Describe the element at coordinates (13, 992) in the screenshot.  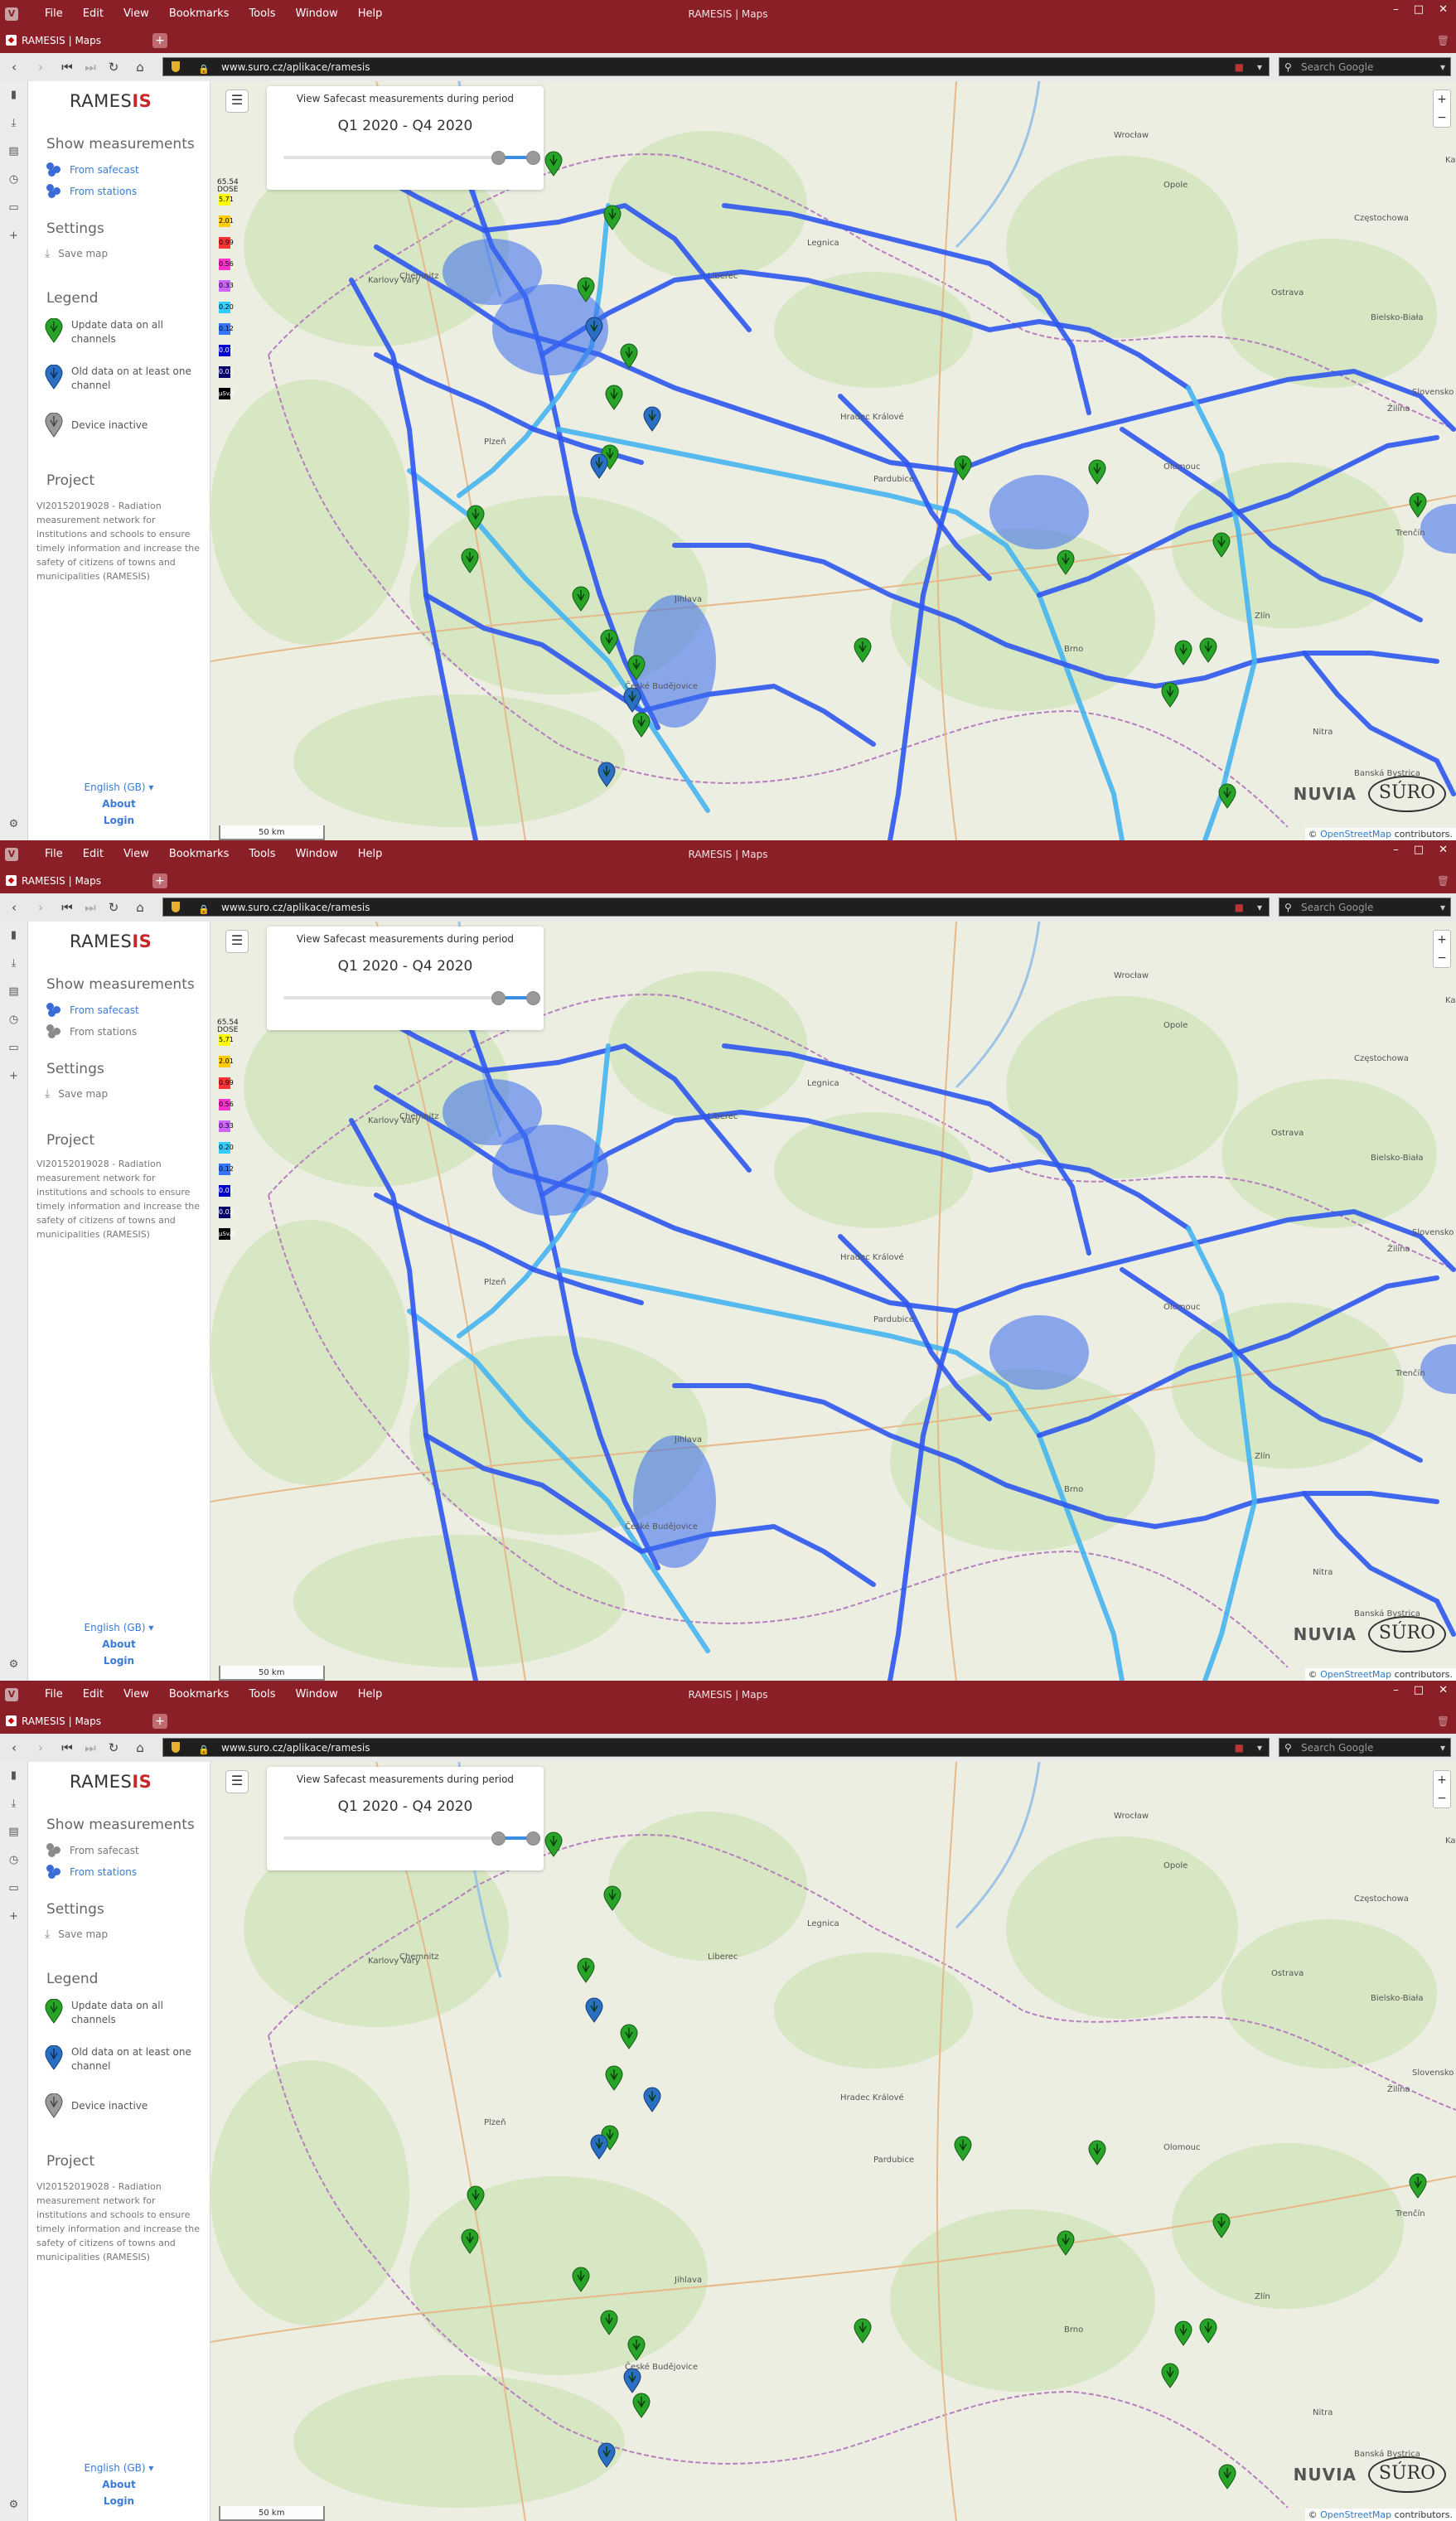
I see `notes-panel-icon: ▤` at that location.